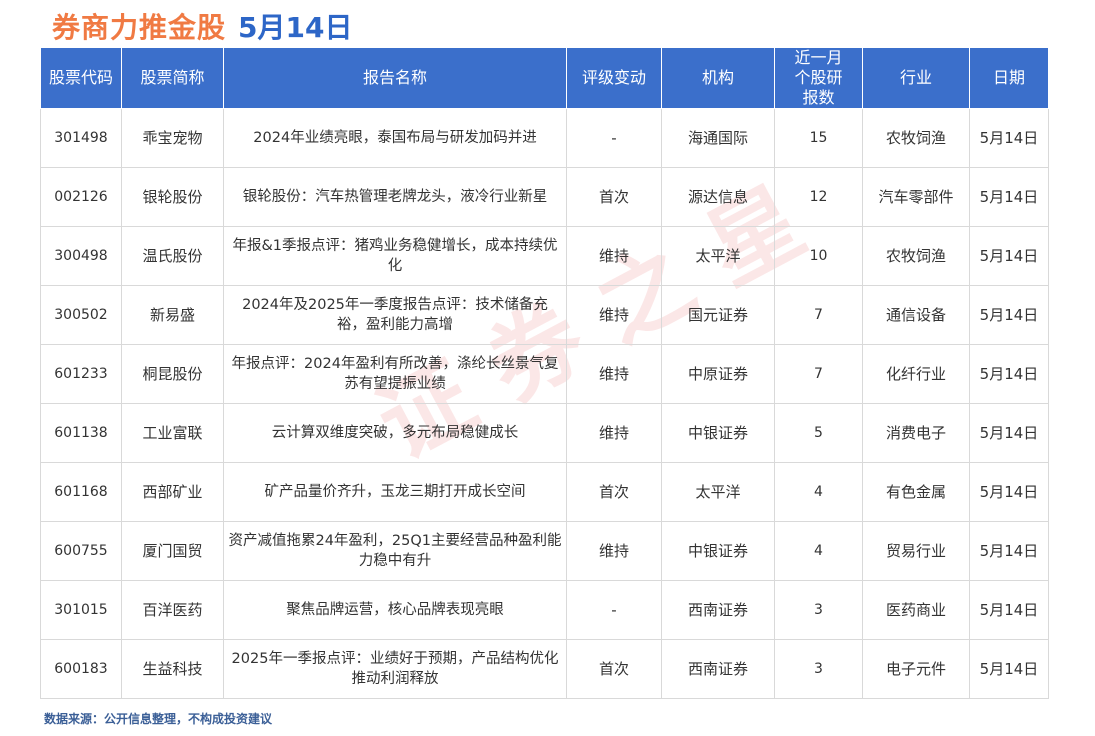  What do you see at coordinates (81, 197) in the screenshot?
I see `cell-code: 002126` at bounding box center [81, 197].